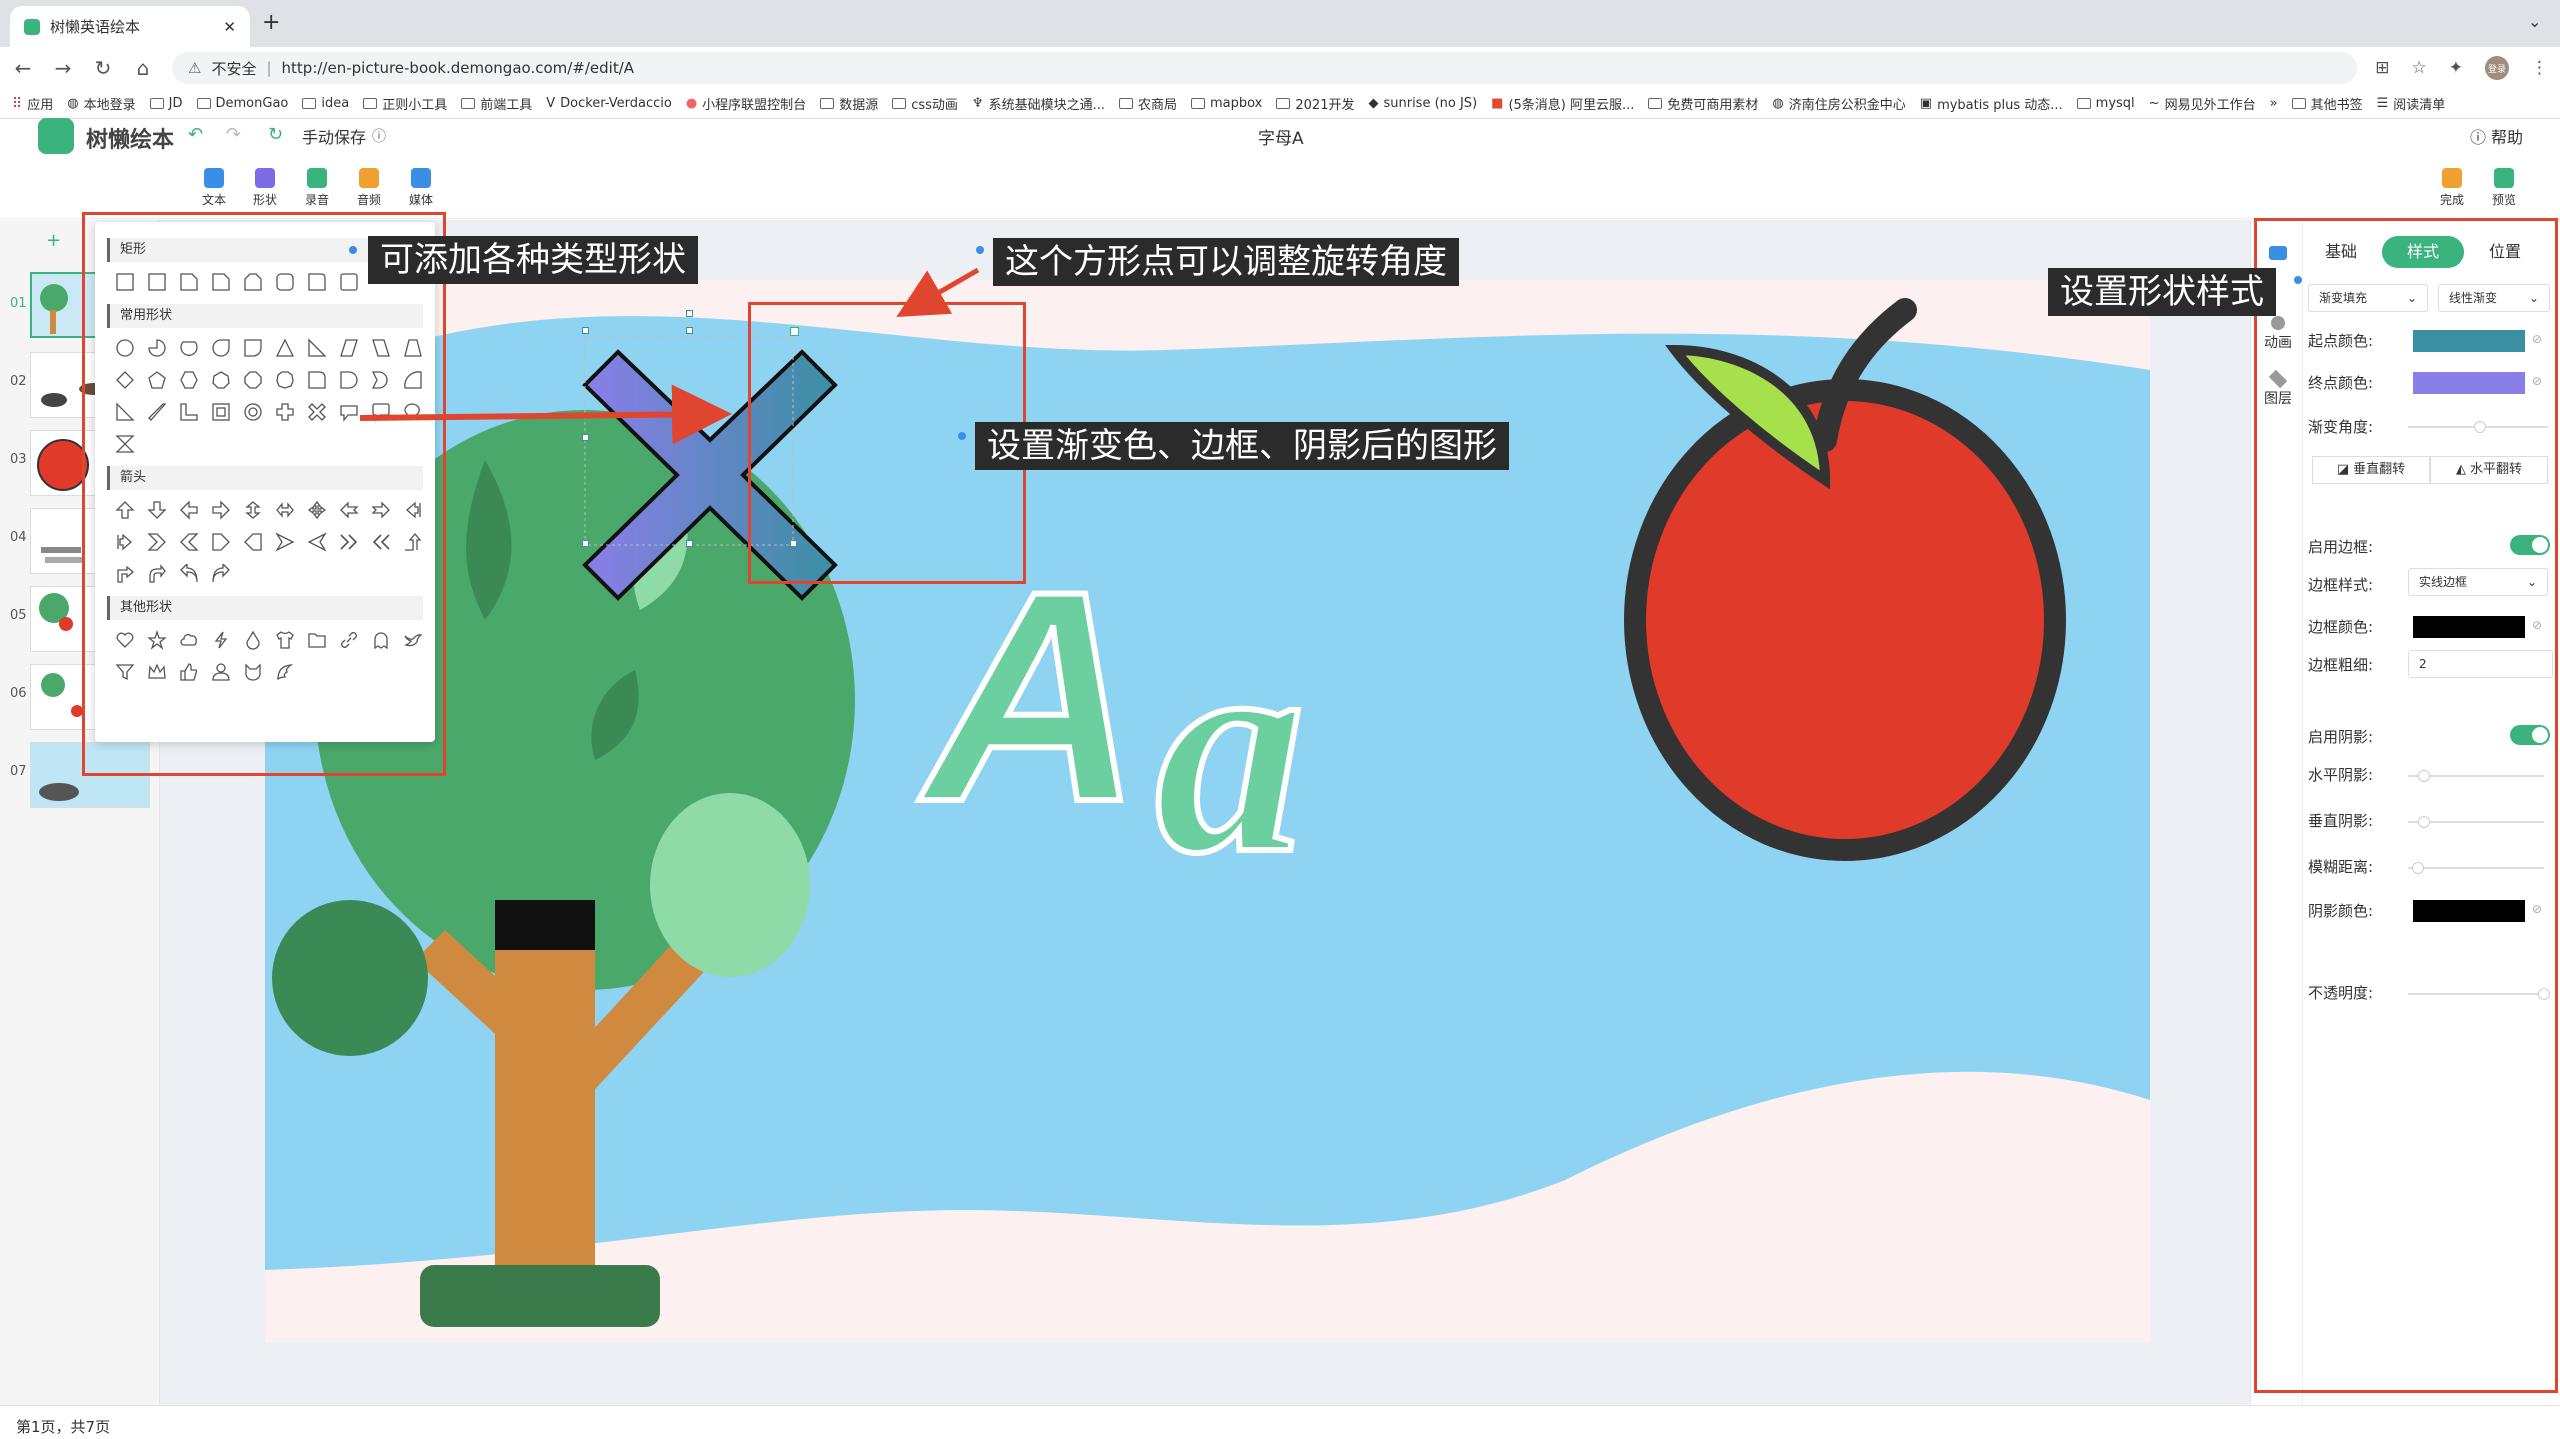  I want to click on tool-record: 录音, so click(317, 188).